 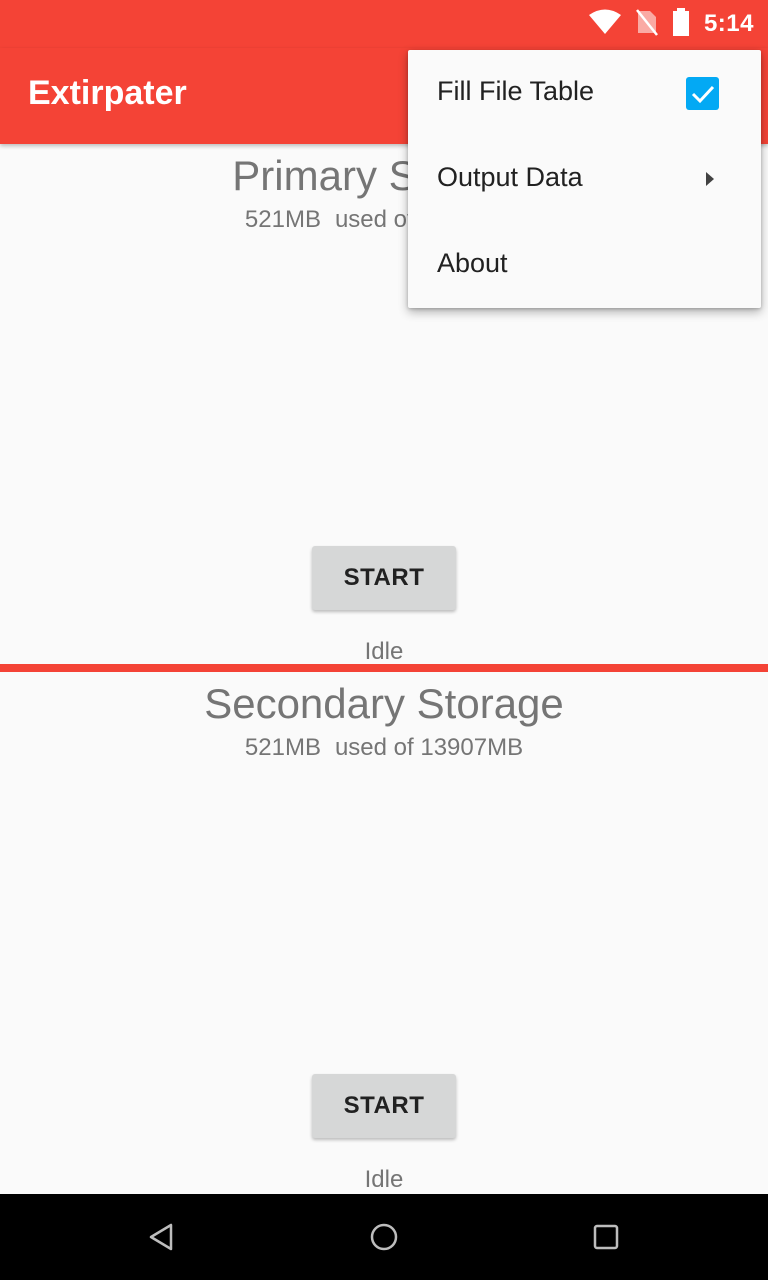 What do you see at coordinates (384, 24) in the screenshot?
I see `status-bar: 5:14` at bounding box center [384, 24].